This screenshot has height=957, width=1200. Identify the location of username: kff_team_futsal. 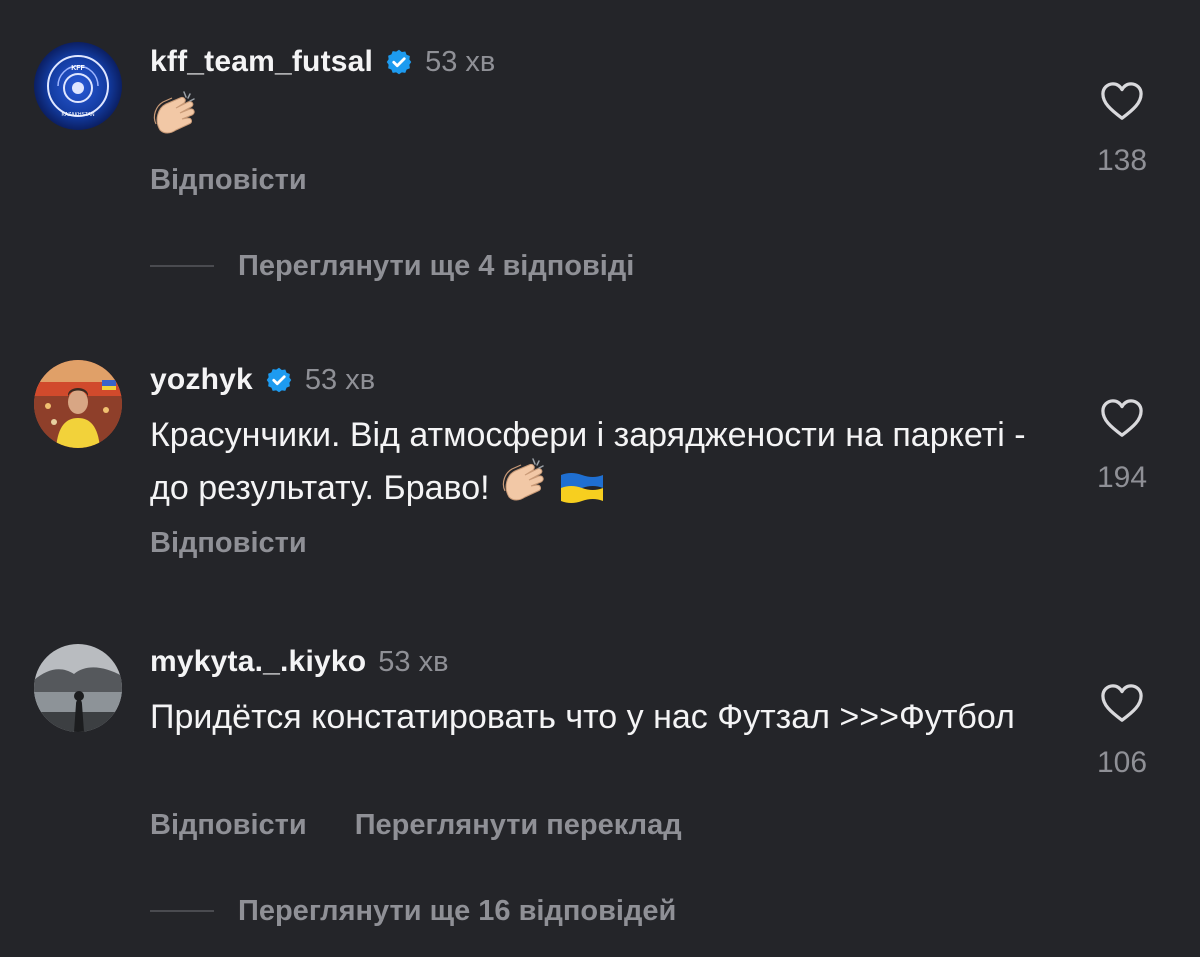
(261, 62).